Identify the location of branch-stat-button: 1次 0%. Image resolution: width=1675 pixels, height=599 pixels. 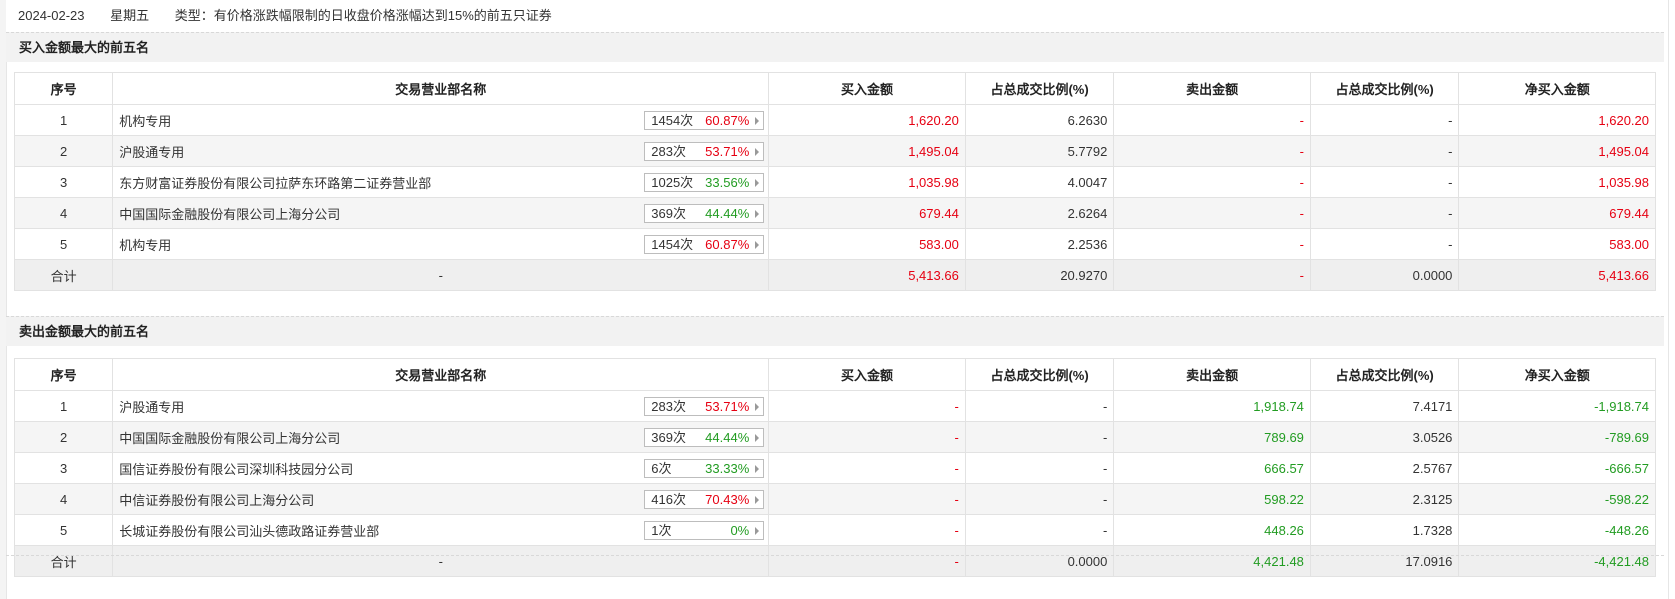
(704, 530).